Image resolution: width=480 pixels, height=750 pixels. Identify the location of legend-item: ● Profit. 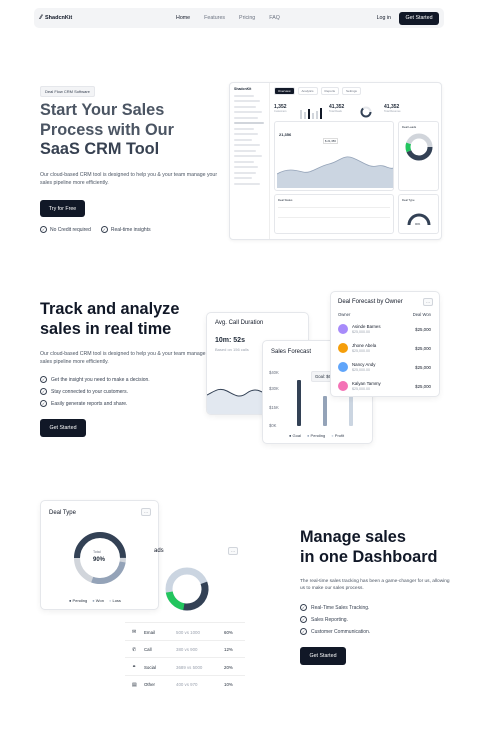
(338, 435).